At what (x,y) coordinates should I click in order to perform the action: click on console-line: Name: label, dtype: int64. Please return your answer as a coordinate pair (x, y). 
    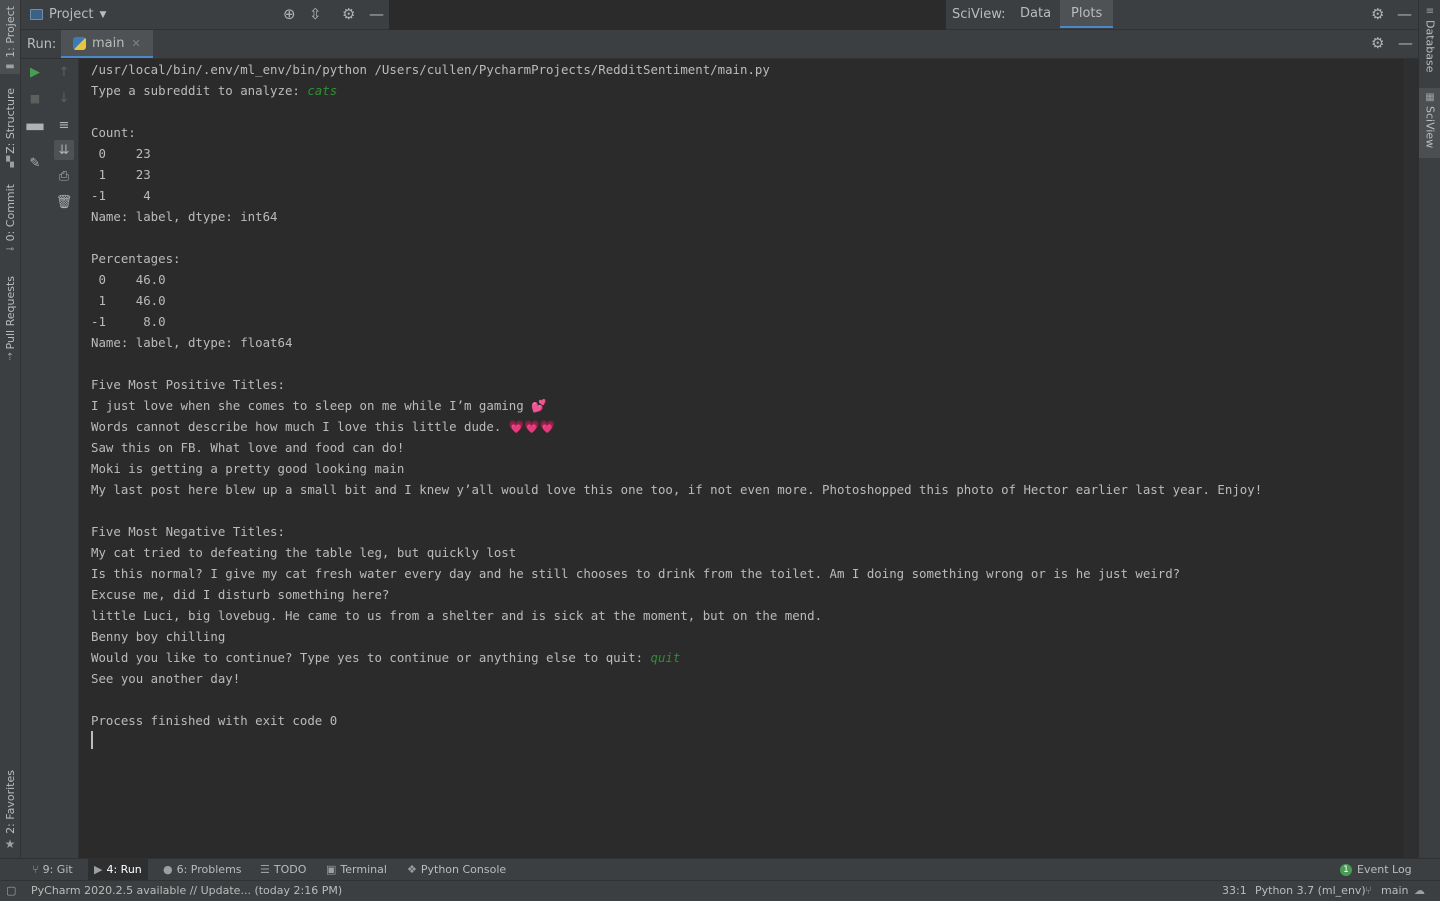
    Looking at the image, I should click on (184, 216).